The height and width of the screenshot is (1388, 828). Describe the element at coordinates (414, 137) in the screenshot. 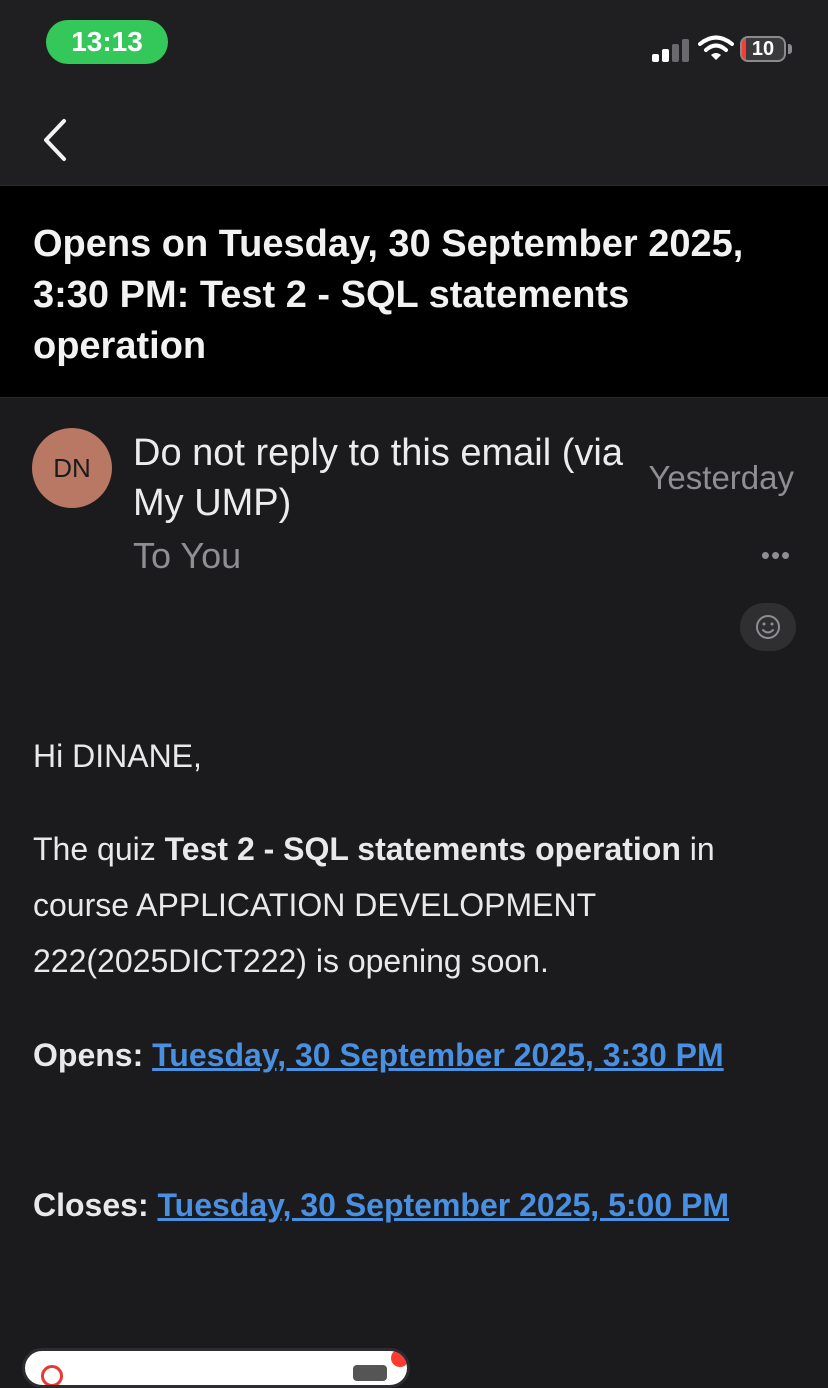

I see `navigation-bar` at that location.